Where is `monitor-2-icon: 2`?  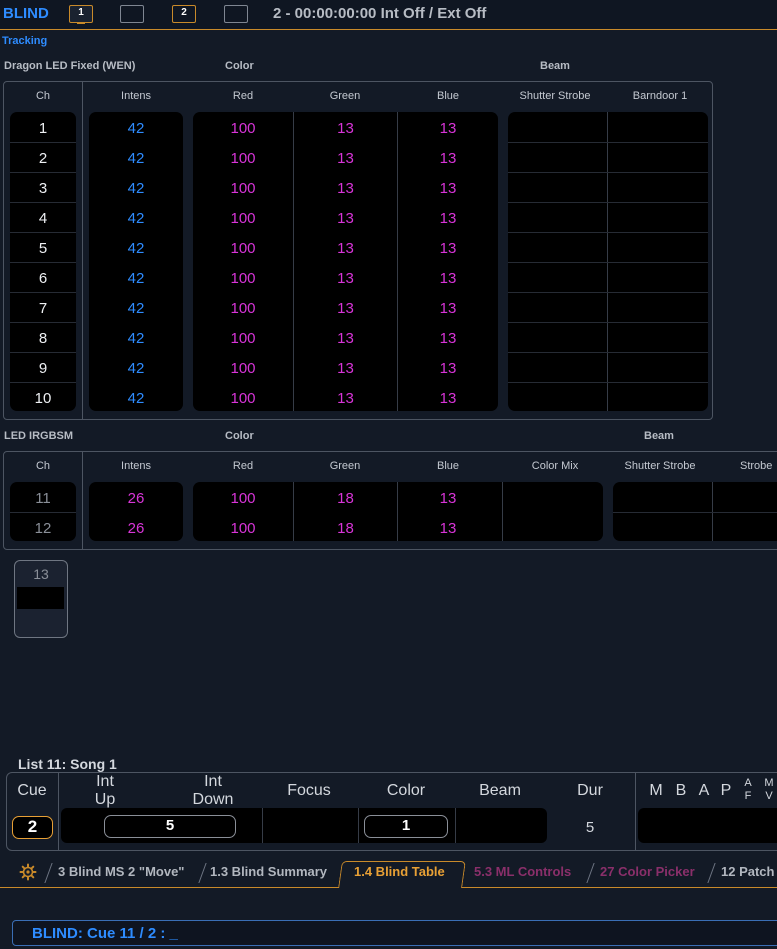
monitor-2-icon: 2 is located at coordinates (184, 14).